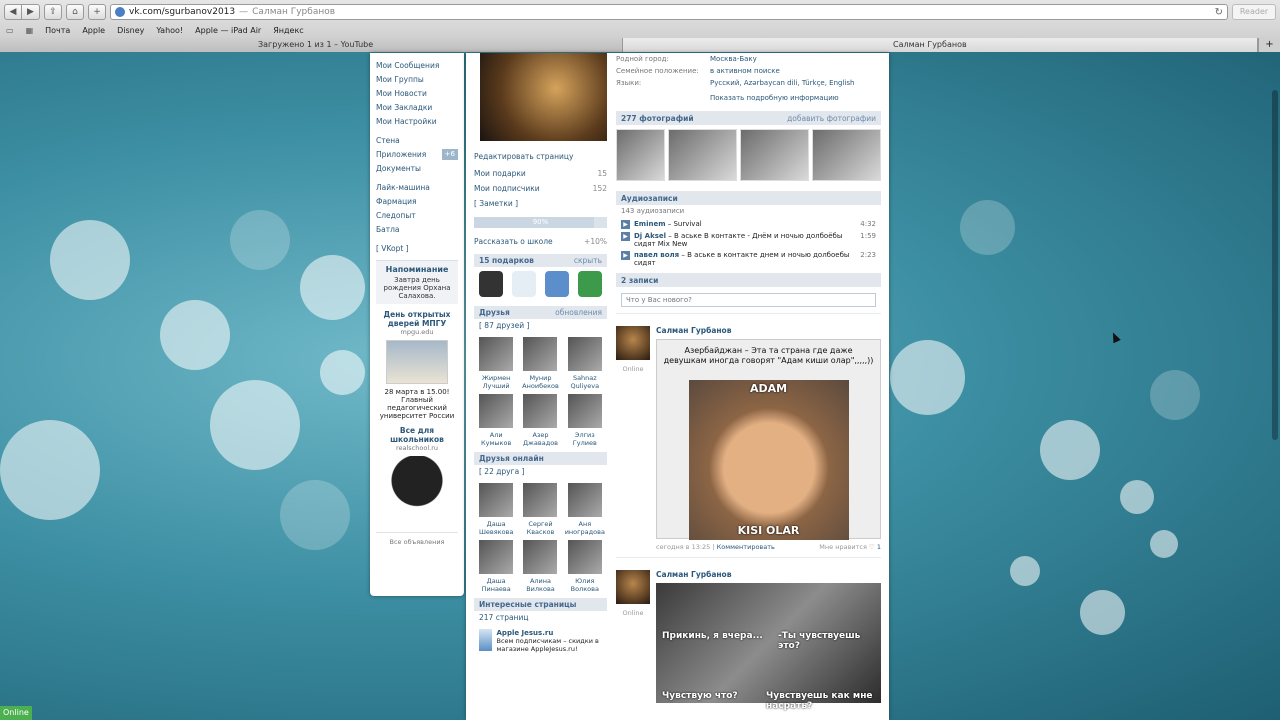 This screenshot has height=720, width=1280. What do you see at coordinates (748, 280) in the screenshot?
I see `wall-header: 2 записи` at bounding box center [748, 280].